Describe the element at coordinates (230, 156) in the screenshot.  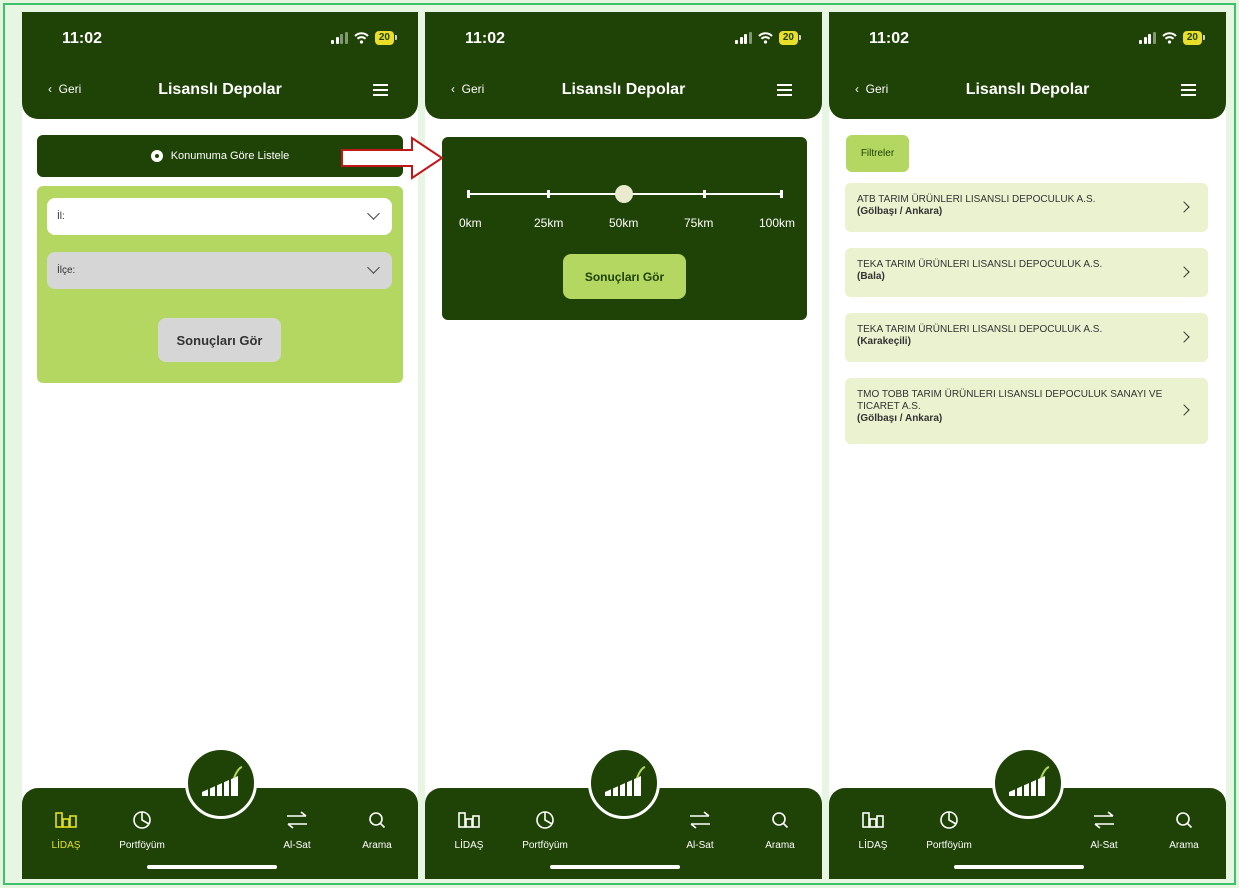
I see `list-by-location-label: Konumuma Göre Listele` at that location.